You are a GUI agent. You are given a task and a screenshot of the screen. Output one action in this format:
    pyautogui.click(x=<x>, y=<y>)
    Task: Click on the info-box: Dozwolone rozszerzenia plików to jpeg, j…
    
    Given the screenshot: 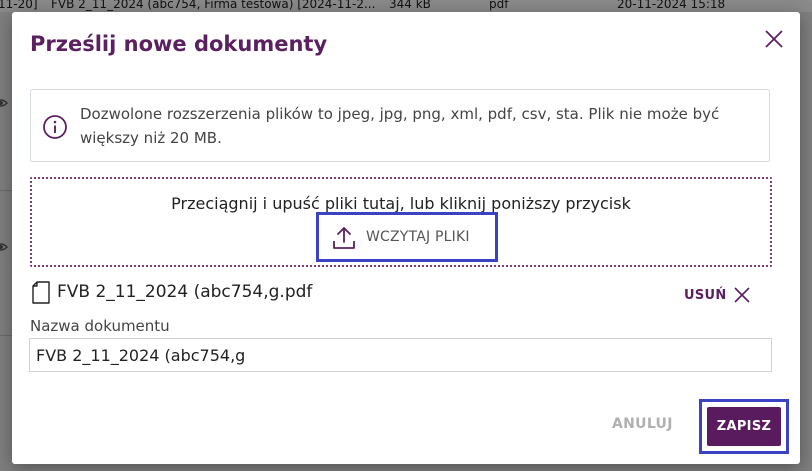 What is the action you would take?
    pyautogui.click(x=400, y=125)
    